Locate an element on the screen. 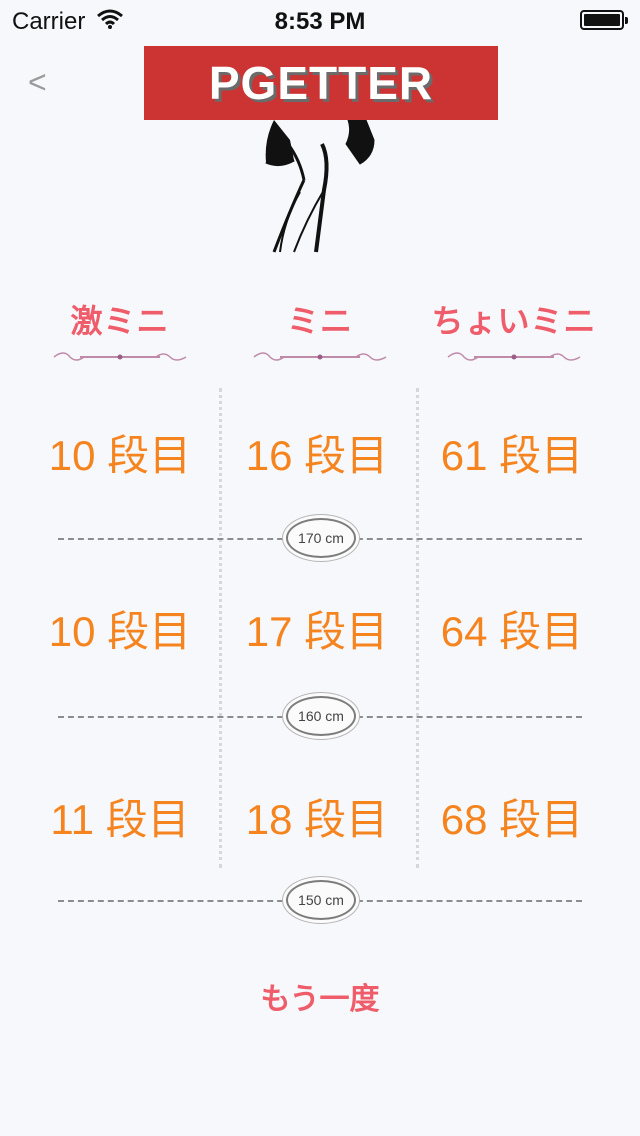 The height and width of the screenshot is (1136, 640). height-badge: 150 cm is located at coordinates (321, 900).